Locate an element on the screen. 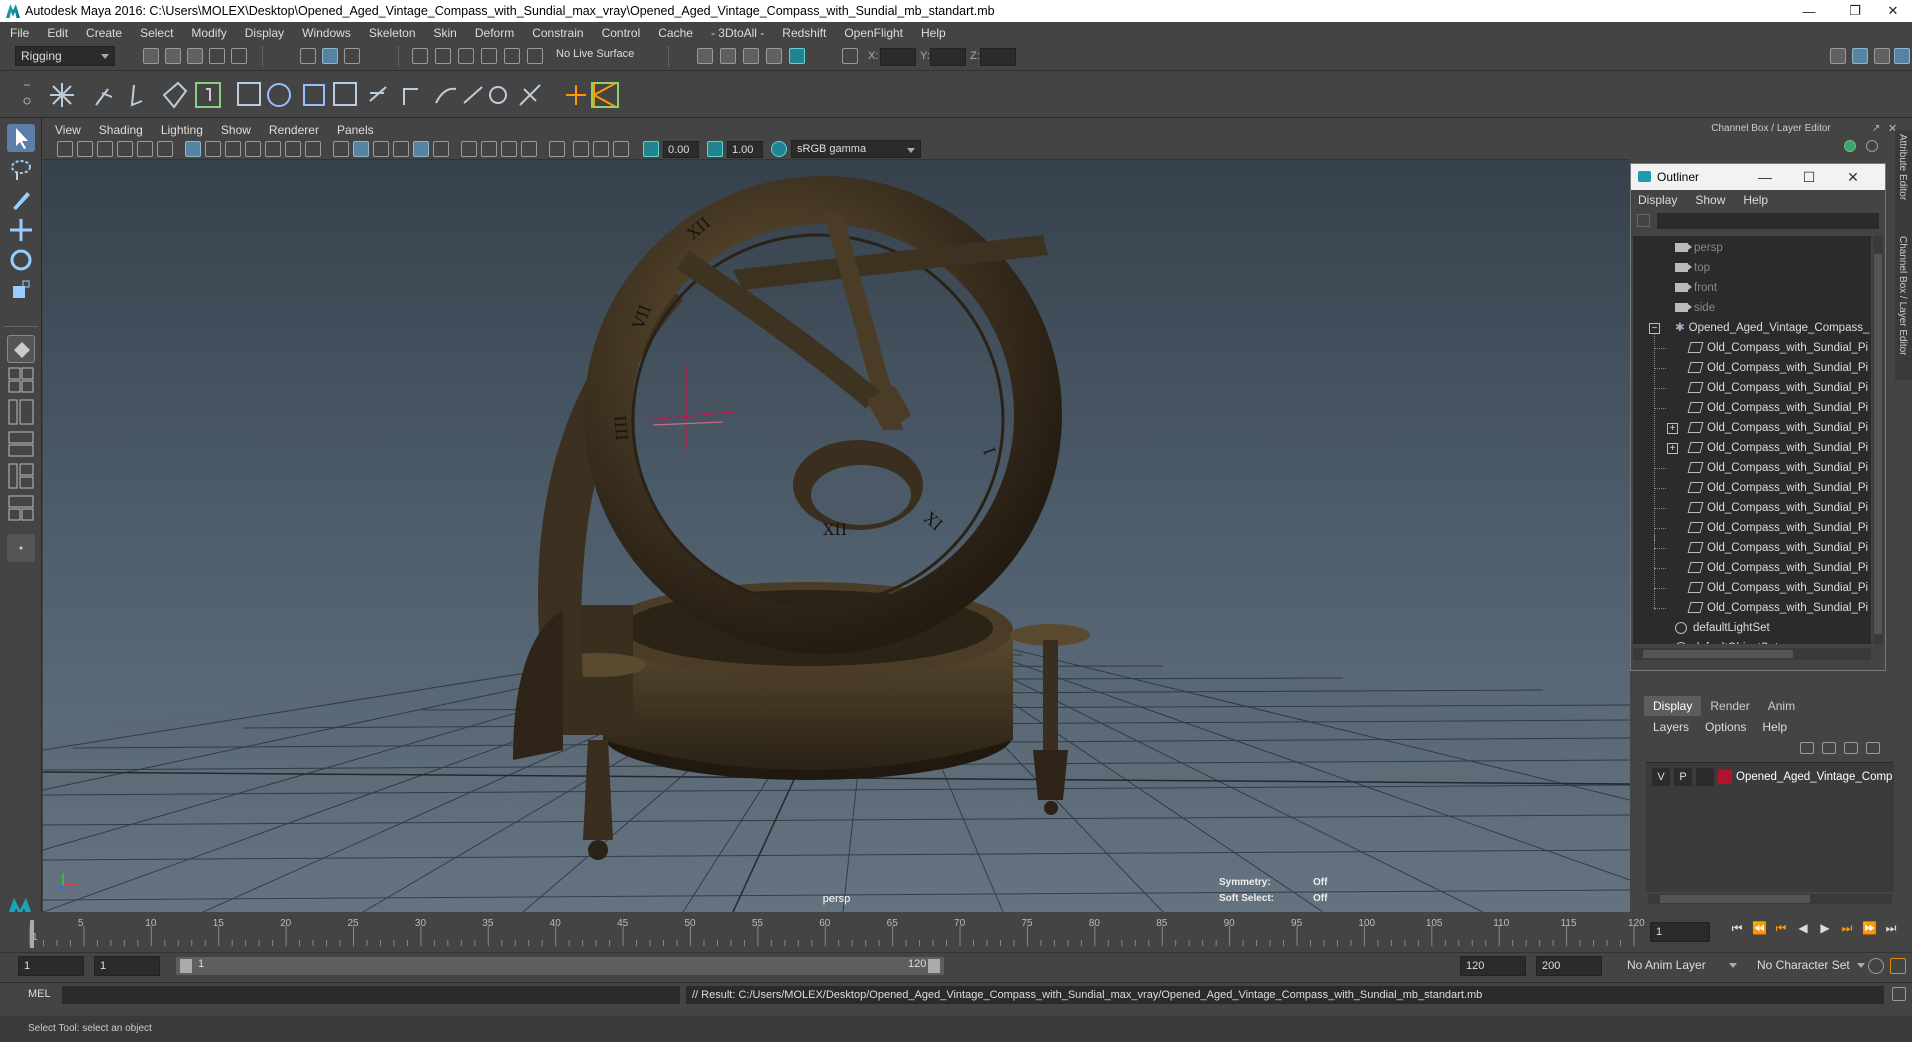 The height and width of the screenshot is (1042, 1912). current-frame-field: 1 is located at coordinates (1680, 932).